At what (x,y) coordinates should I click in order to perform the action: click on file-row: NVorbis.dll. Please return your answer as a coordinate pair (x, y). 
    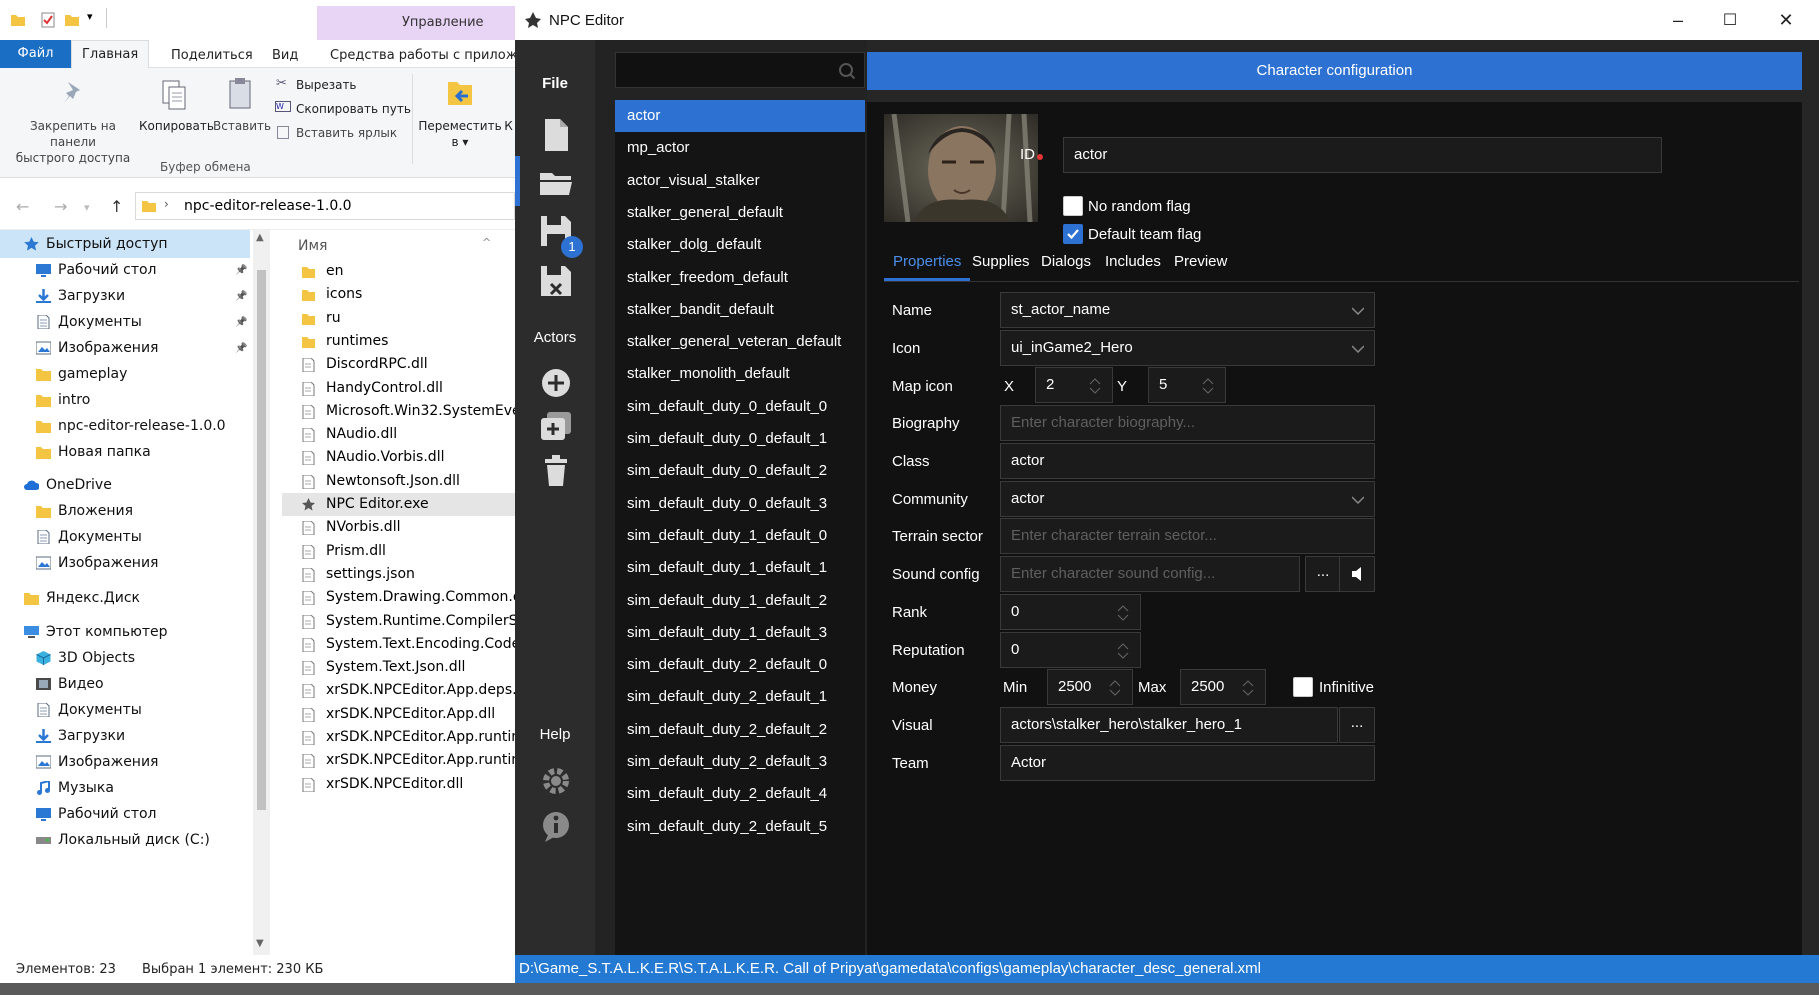
    Looking at the image, I should click on (398, 527).